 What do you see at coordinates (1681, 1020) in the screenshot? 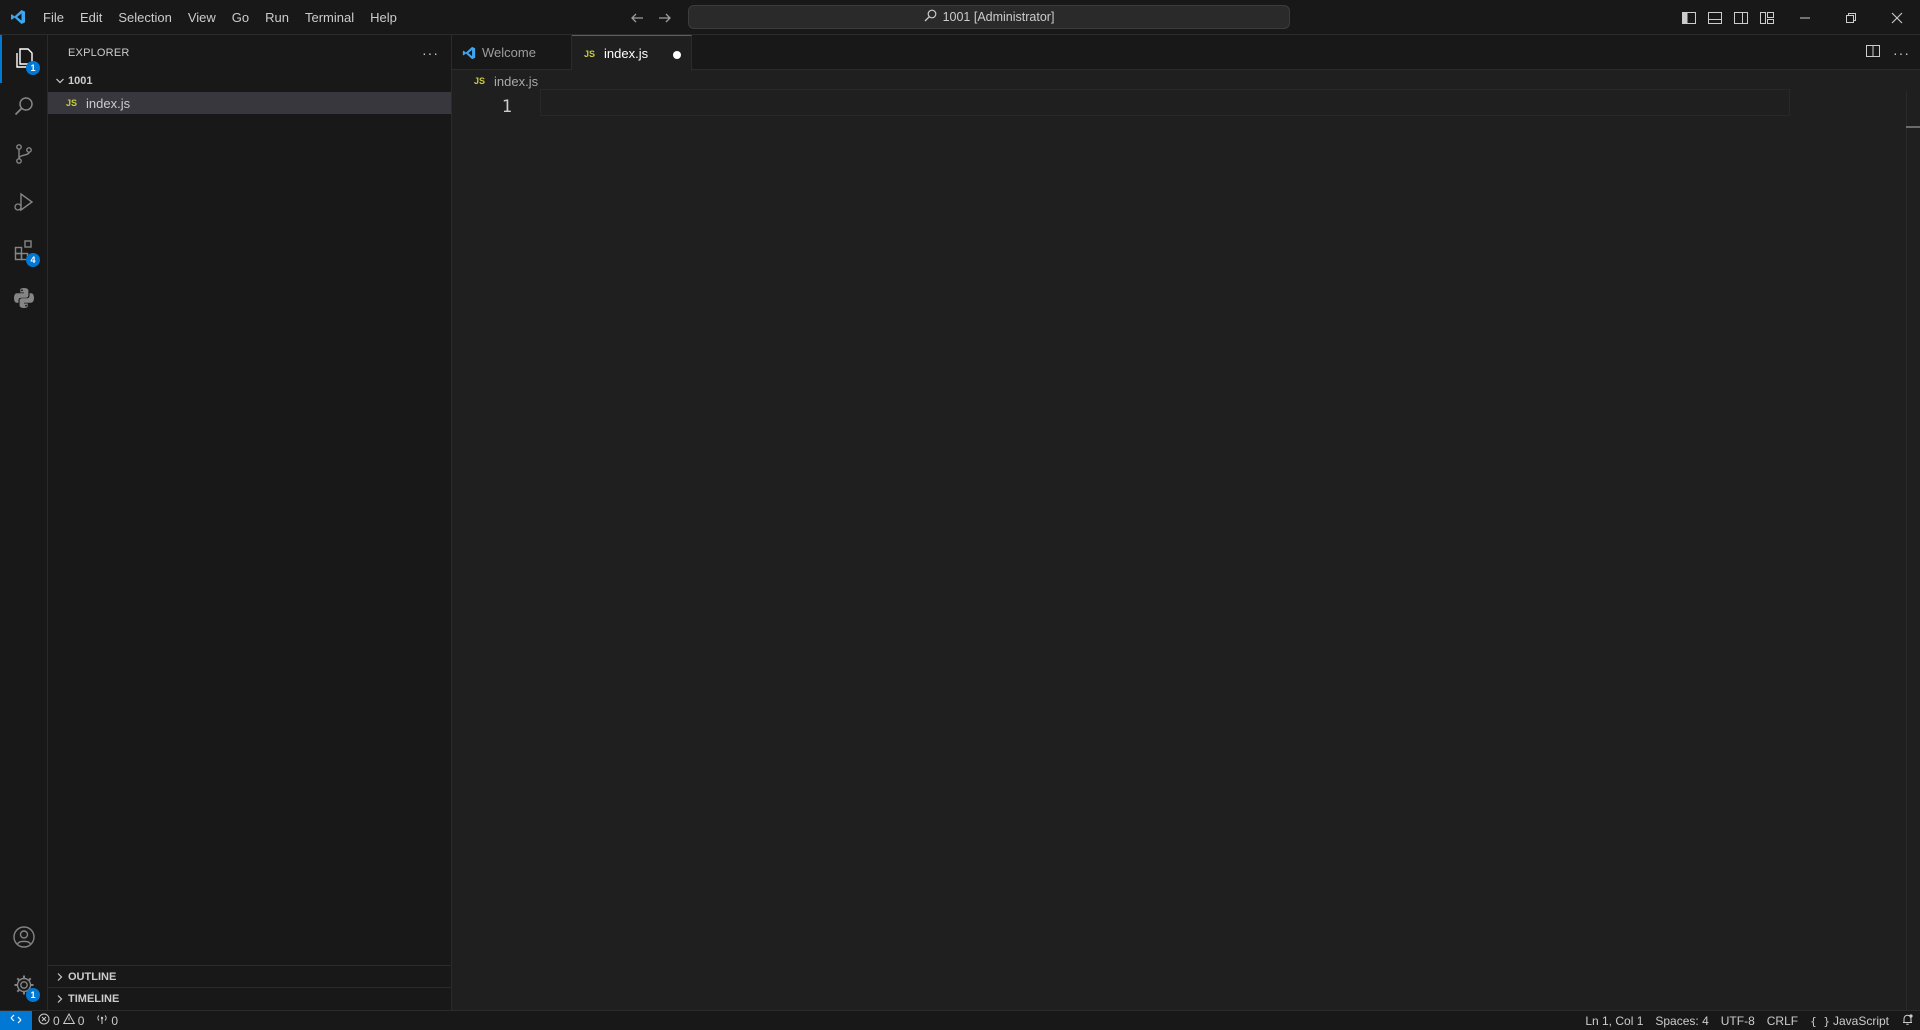
I see `indentation: Spaces: 4` at bounding box center [1681, 1020].